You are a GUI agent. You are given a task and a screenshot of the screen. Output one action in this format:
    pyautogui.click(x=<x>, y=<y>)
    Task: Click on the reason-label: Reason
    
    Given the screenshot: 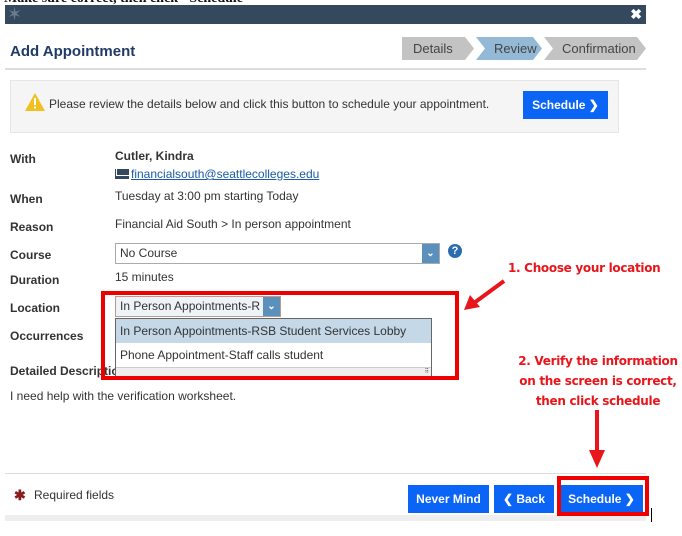 What is the action you would take?
    pyautogui.click(x=32, y=227)
    